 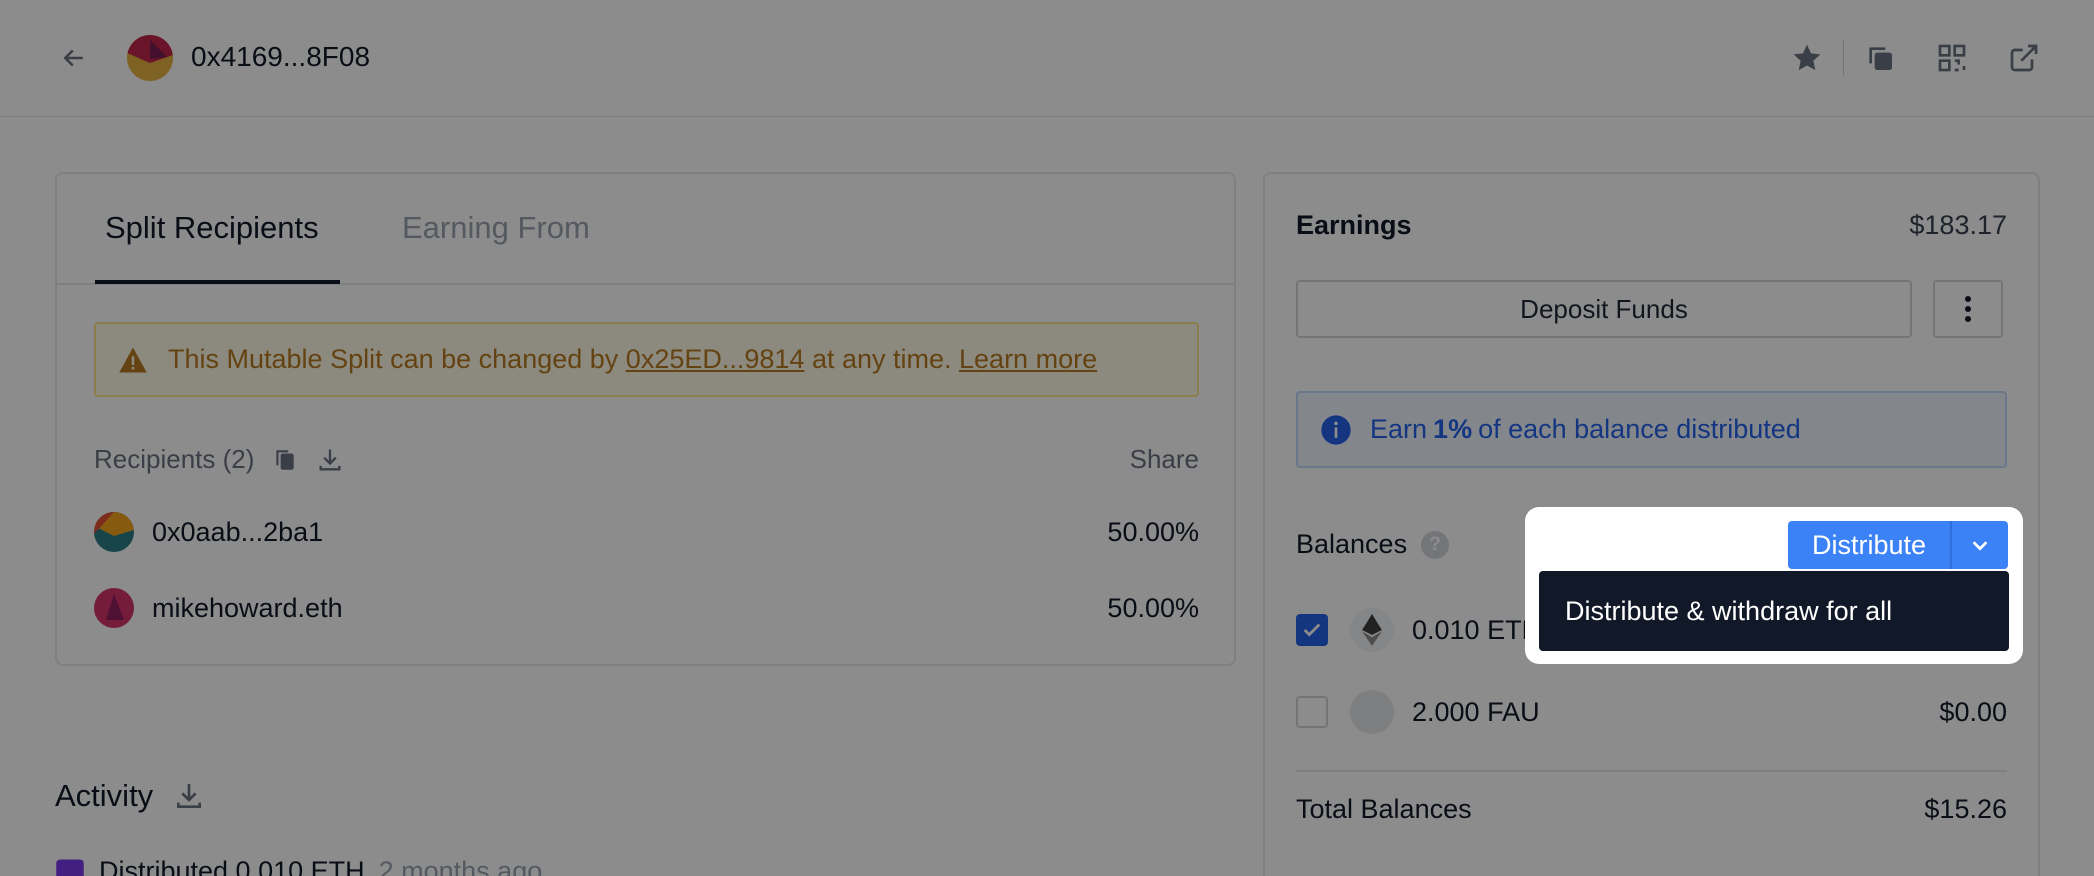 I want to click on distribute-dropdown-toggle, so click(x=1980, y=545).